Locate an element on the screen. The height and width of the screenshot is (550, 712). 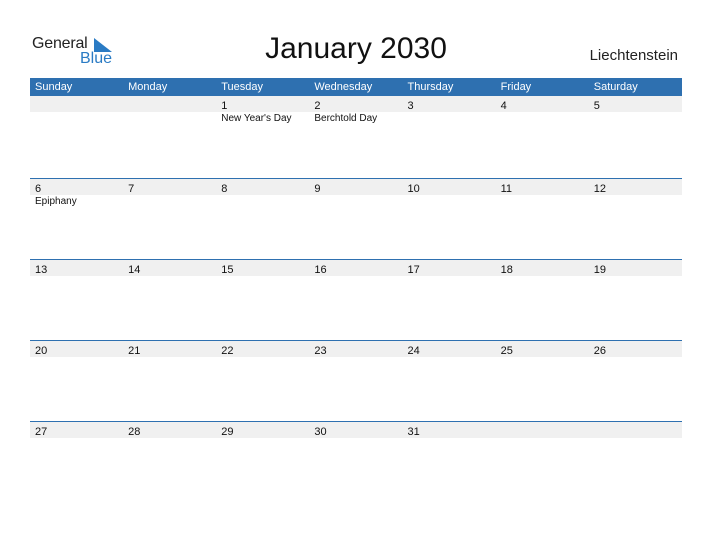
day-number: 15 is located at coordinates (227, 270).